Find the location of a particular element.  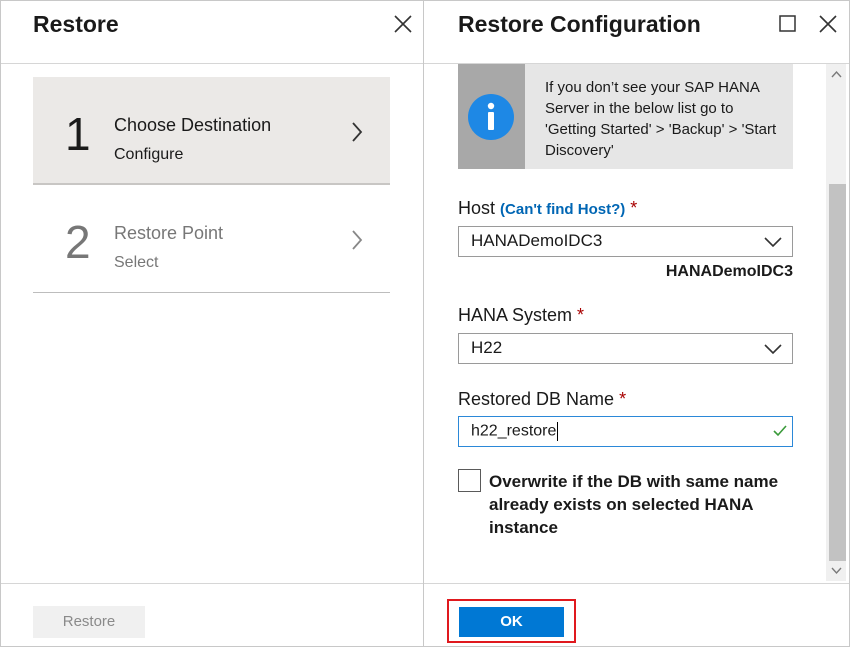

info-icon-column is located at coordinates (491, 116).